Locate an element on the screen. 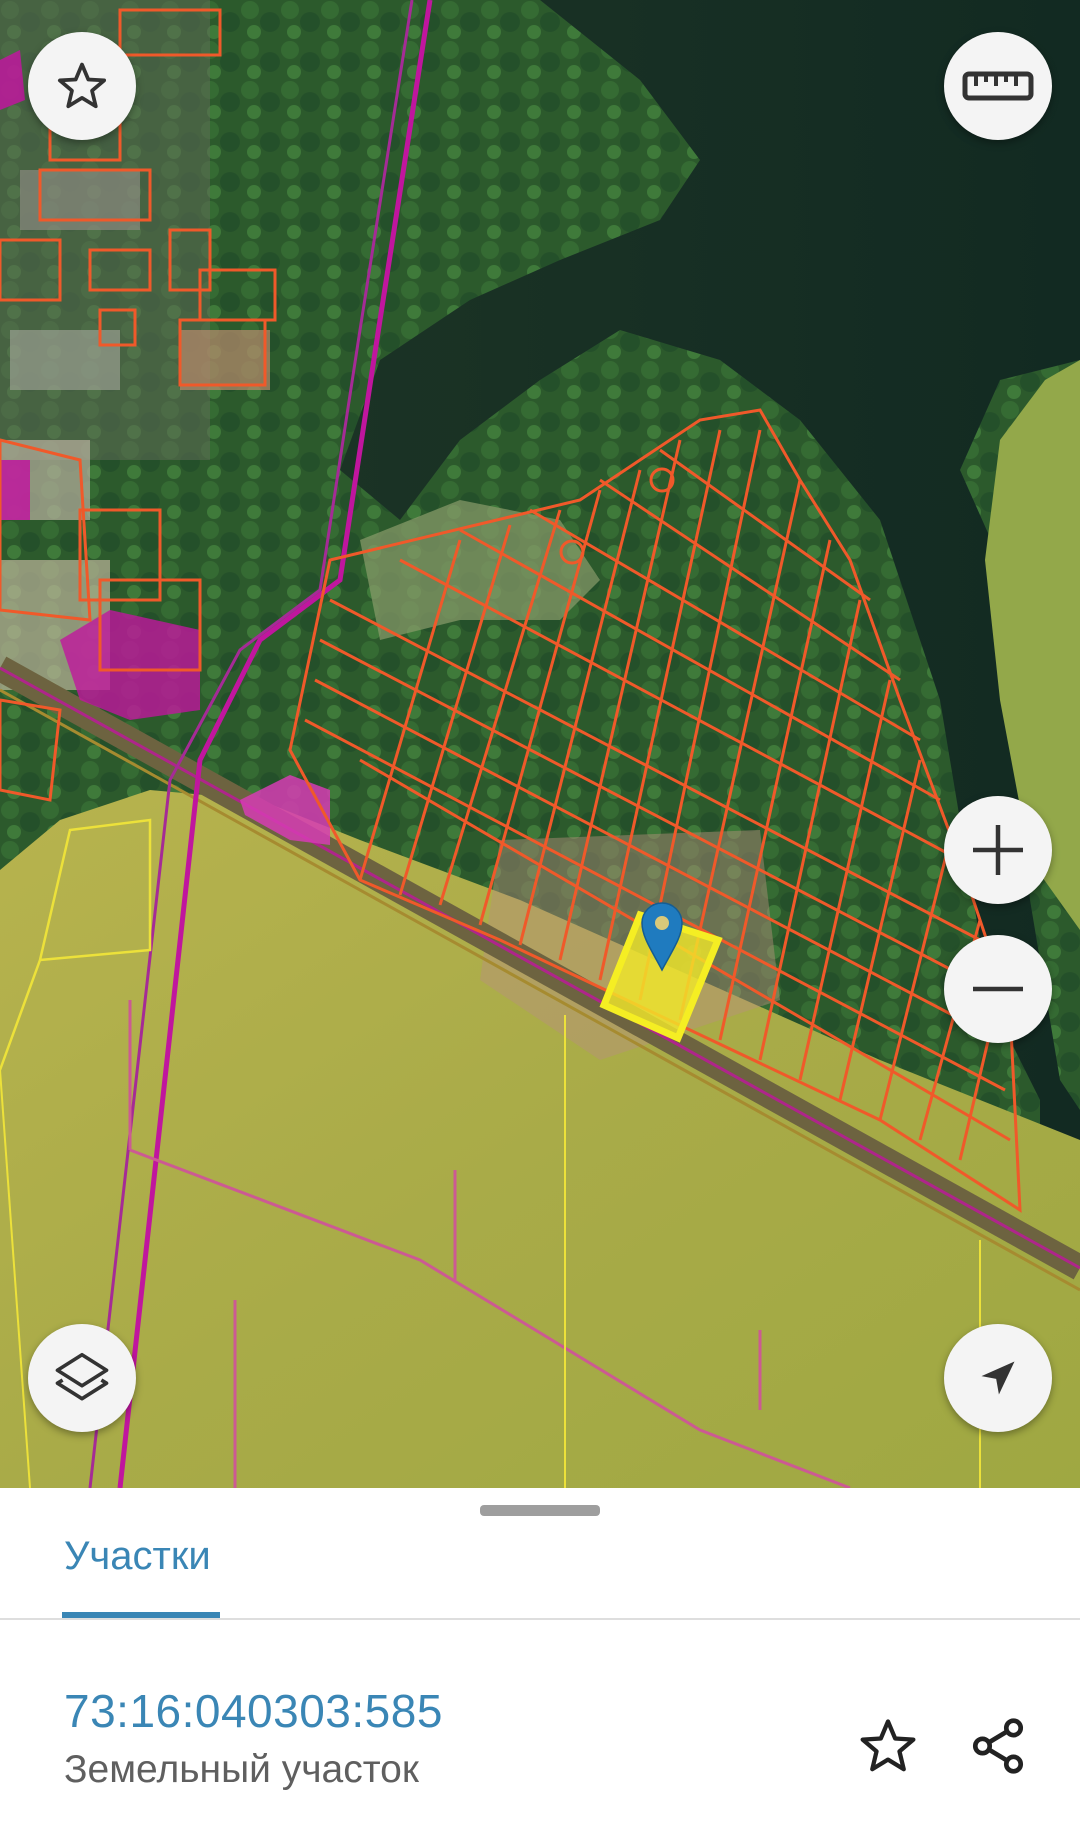  navigation-arrow-icon is located at coordinates (998, 1378).